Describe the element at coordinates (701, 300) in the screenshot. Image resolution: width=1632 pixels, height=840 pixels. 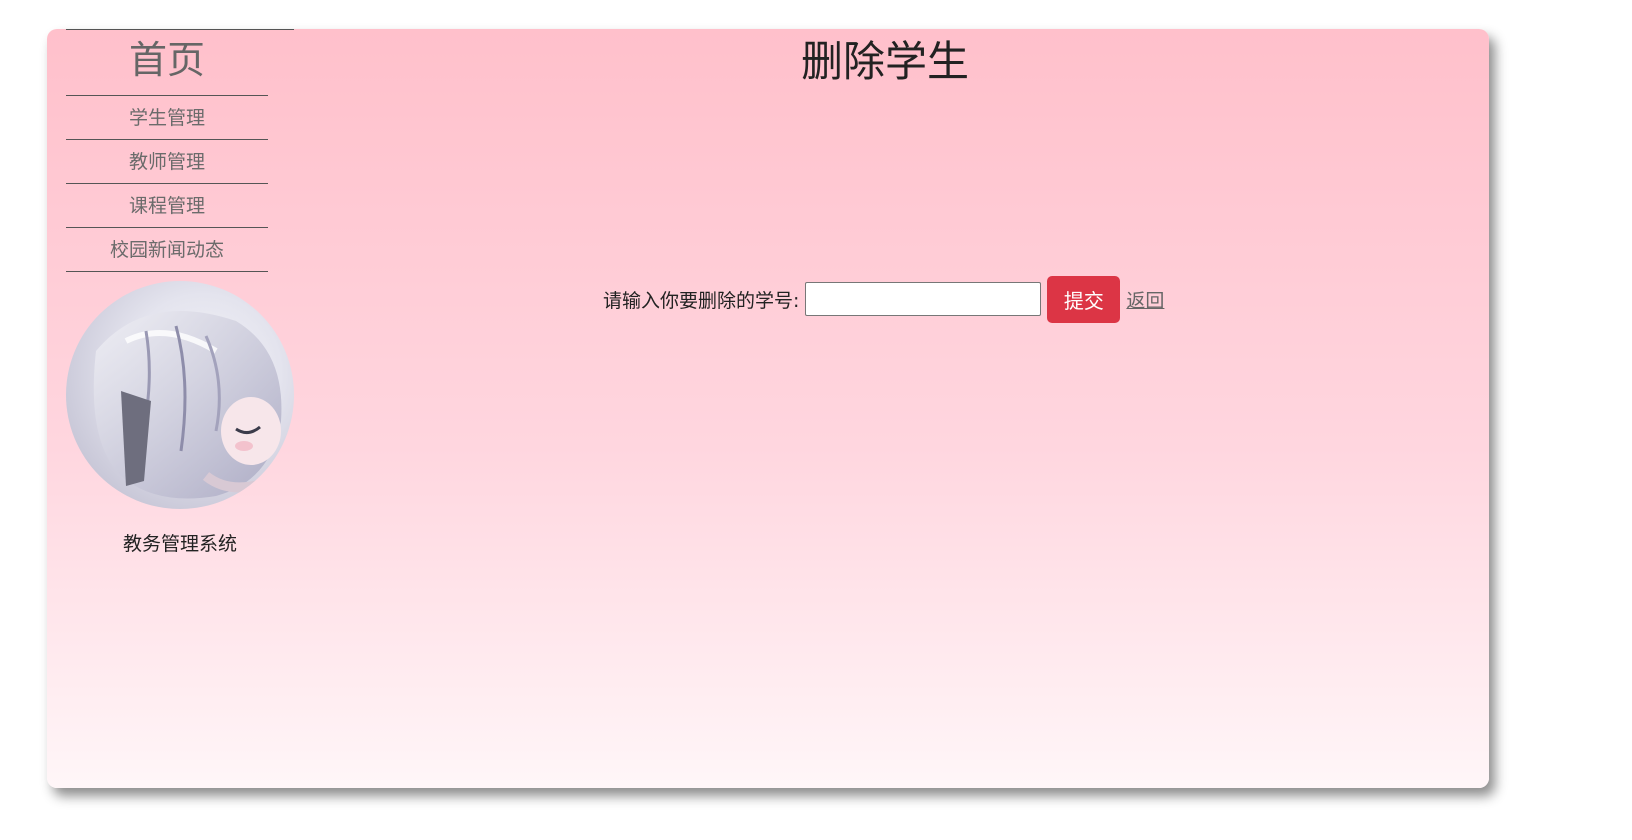
I see `student-id-label: 请输入你要删除的学号:` at that location.